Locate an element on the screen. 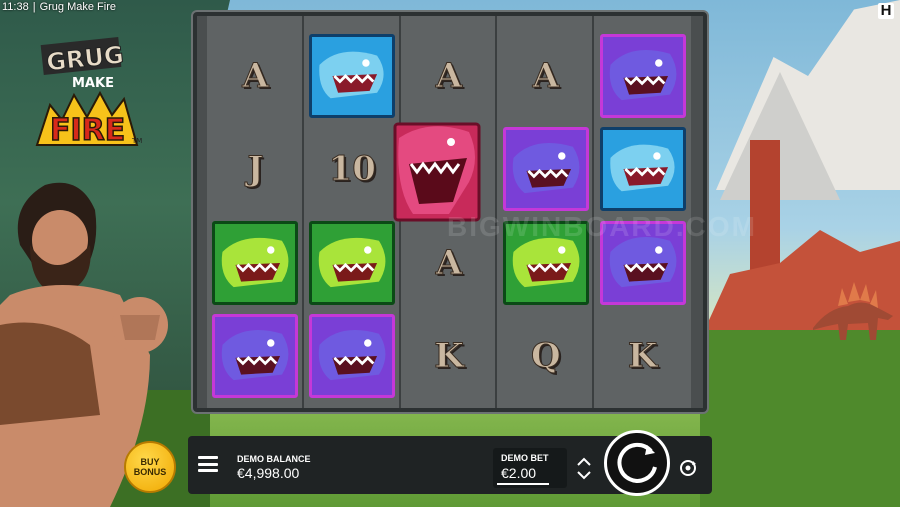 This screenshot has height=507, width=900. balance-label: DEMO BALANCE is located at coordinates (274, 459).